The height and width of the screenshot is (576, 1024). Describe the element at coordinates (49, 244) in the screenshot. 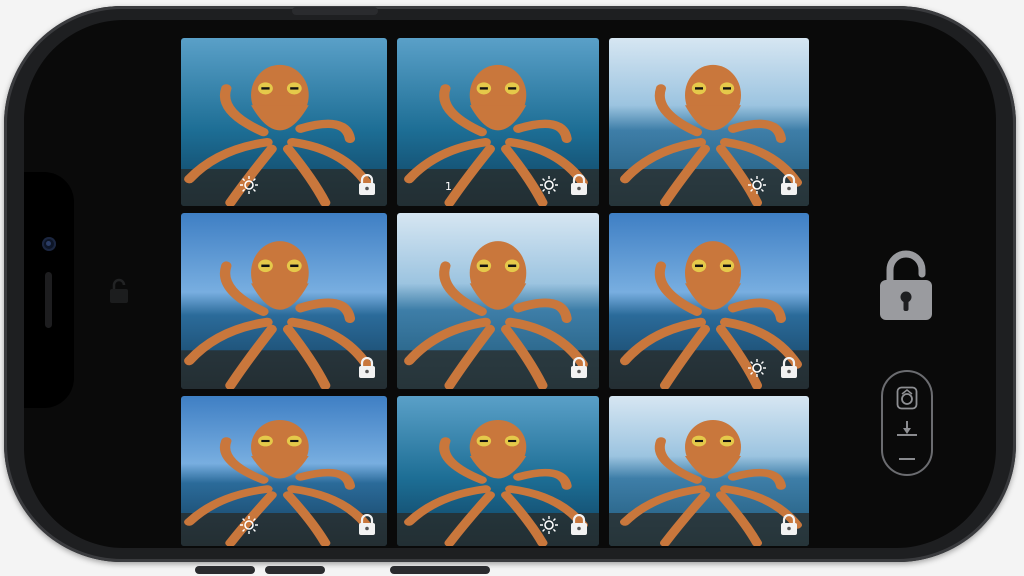

I see `front-camera-icon` at that location.